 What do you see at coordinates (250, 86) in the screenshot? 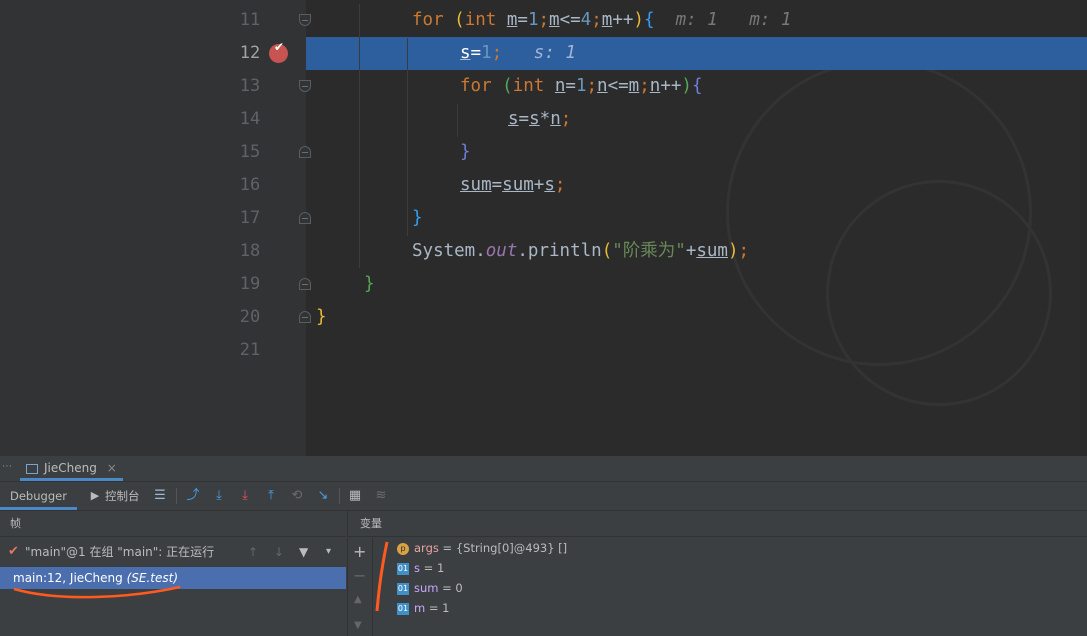
I see `line-number: 13` at bounding box center [250, 86].